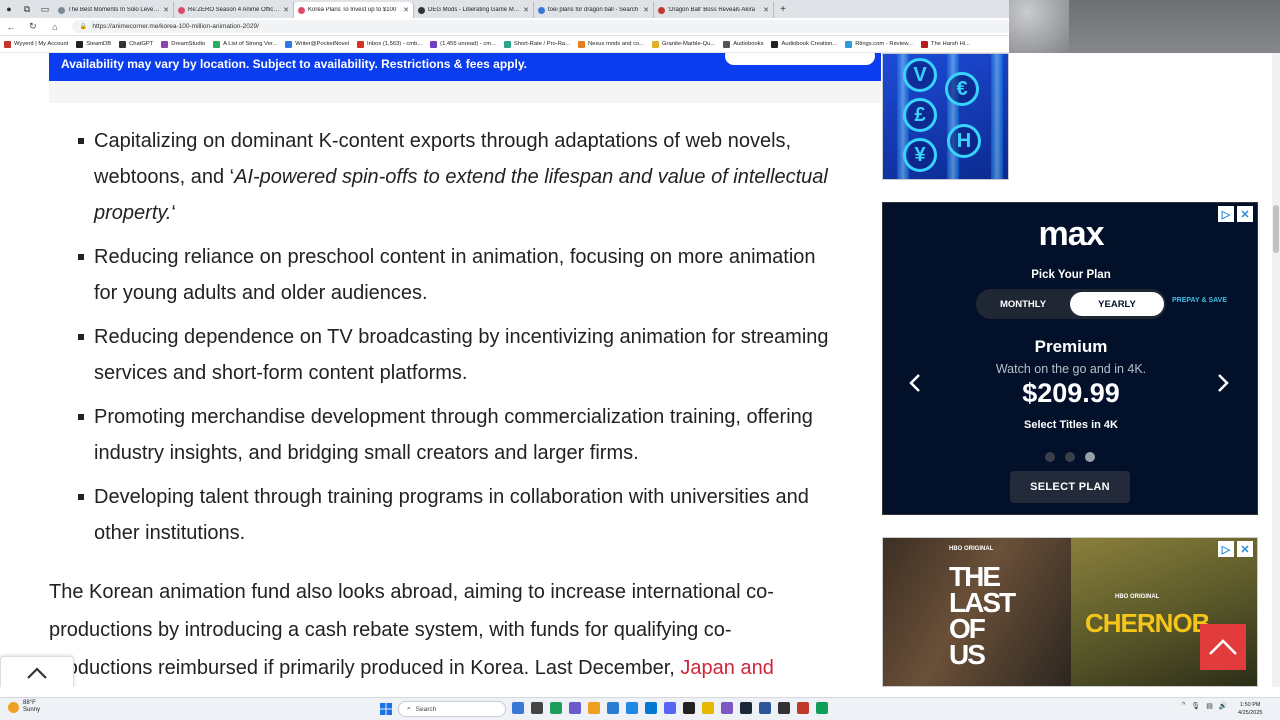 This screenshot has height=720, width=1280. What do you see at coordinates (1070, 487) in the screenshot?
I see `select-plan-button: SELECT PLAN` at bounding box center [1070, 487].